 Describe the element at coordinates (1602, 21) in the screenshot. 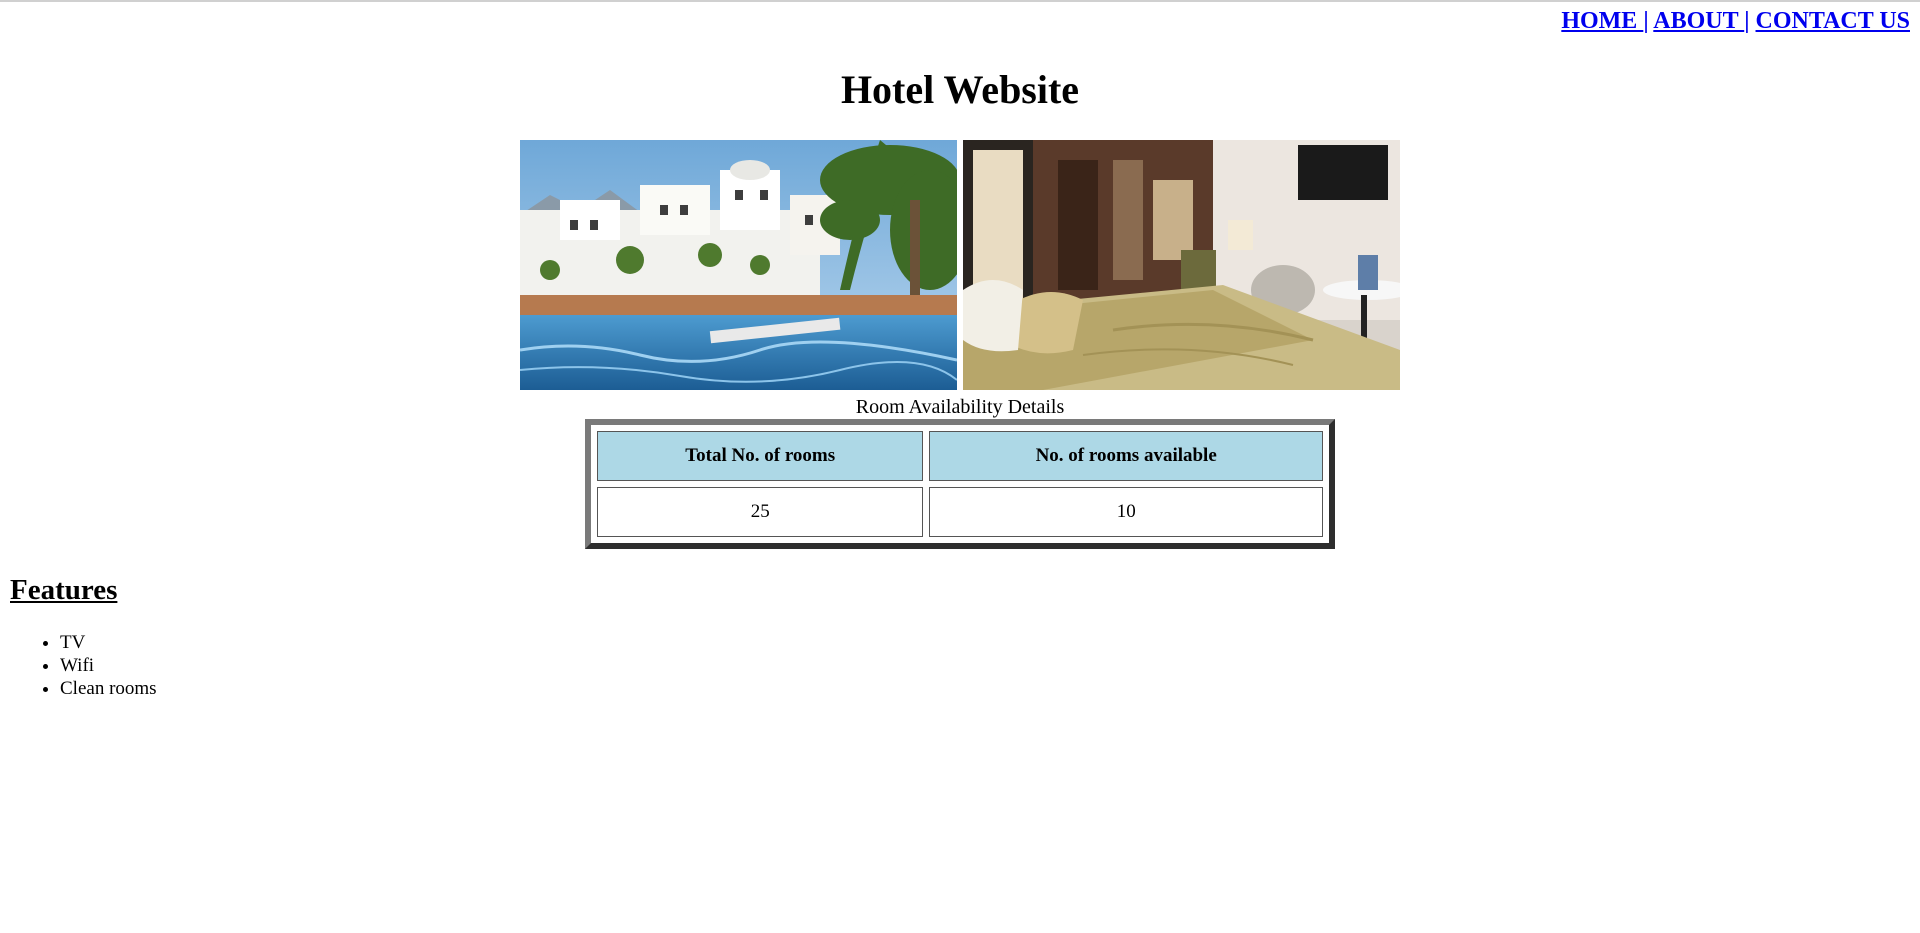

I see `nav-home-link: HOME` at that location.